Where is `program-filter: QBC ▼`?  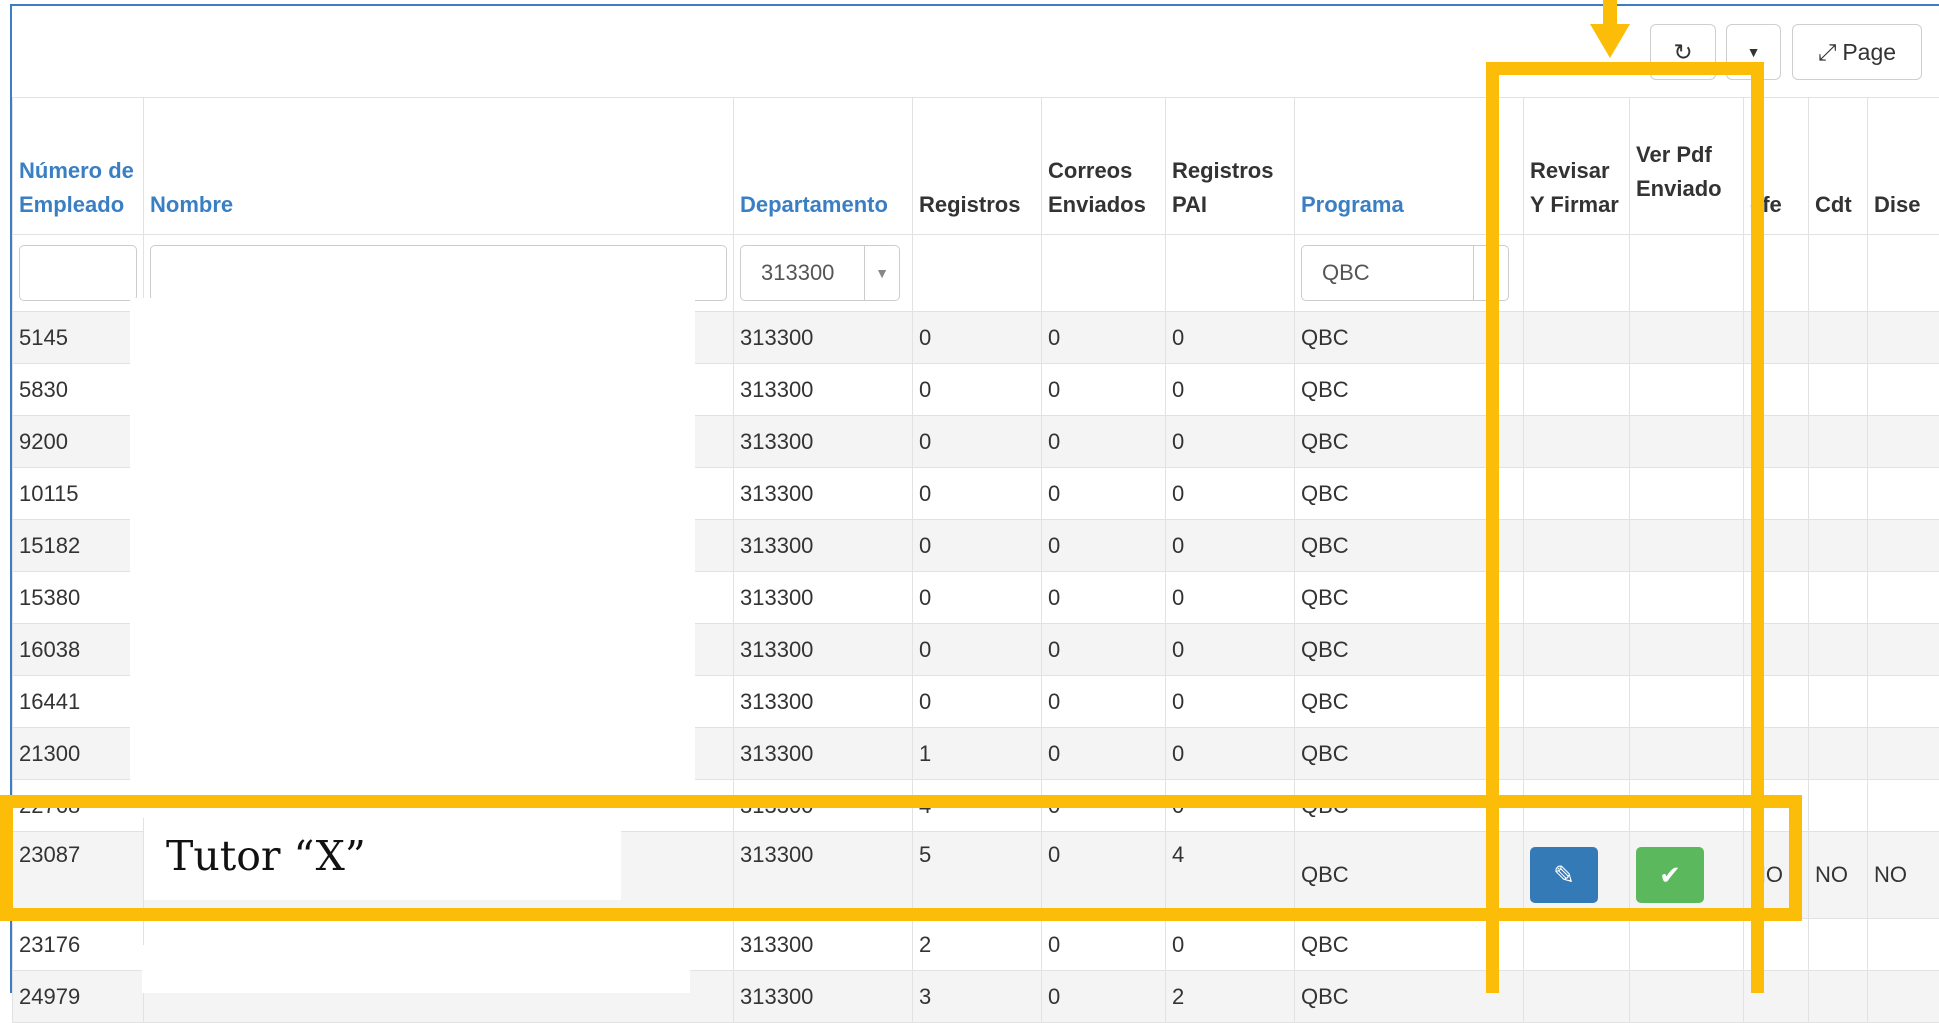 program-filter: QBC ▼ is located at coordinates (1405, 273).